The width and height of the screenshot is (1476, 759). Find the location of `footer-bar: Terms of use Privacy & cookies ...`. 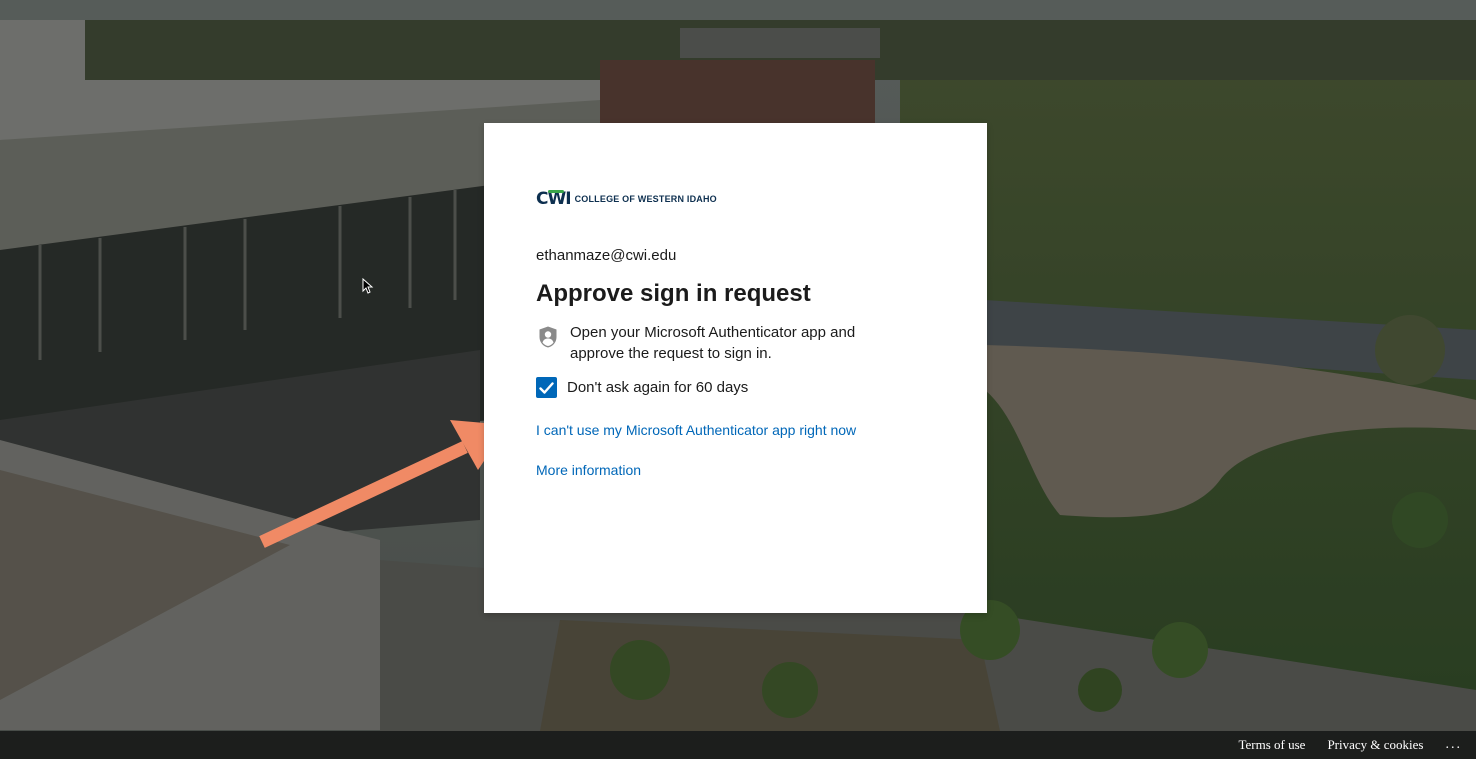

footer-bar: Terms of use Privacy & cookies ... is located at coordinates (738, 745).